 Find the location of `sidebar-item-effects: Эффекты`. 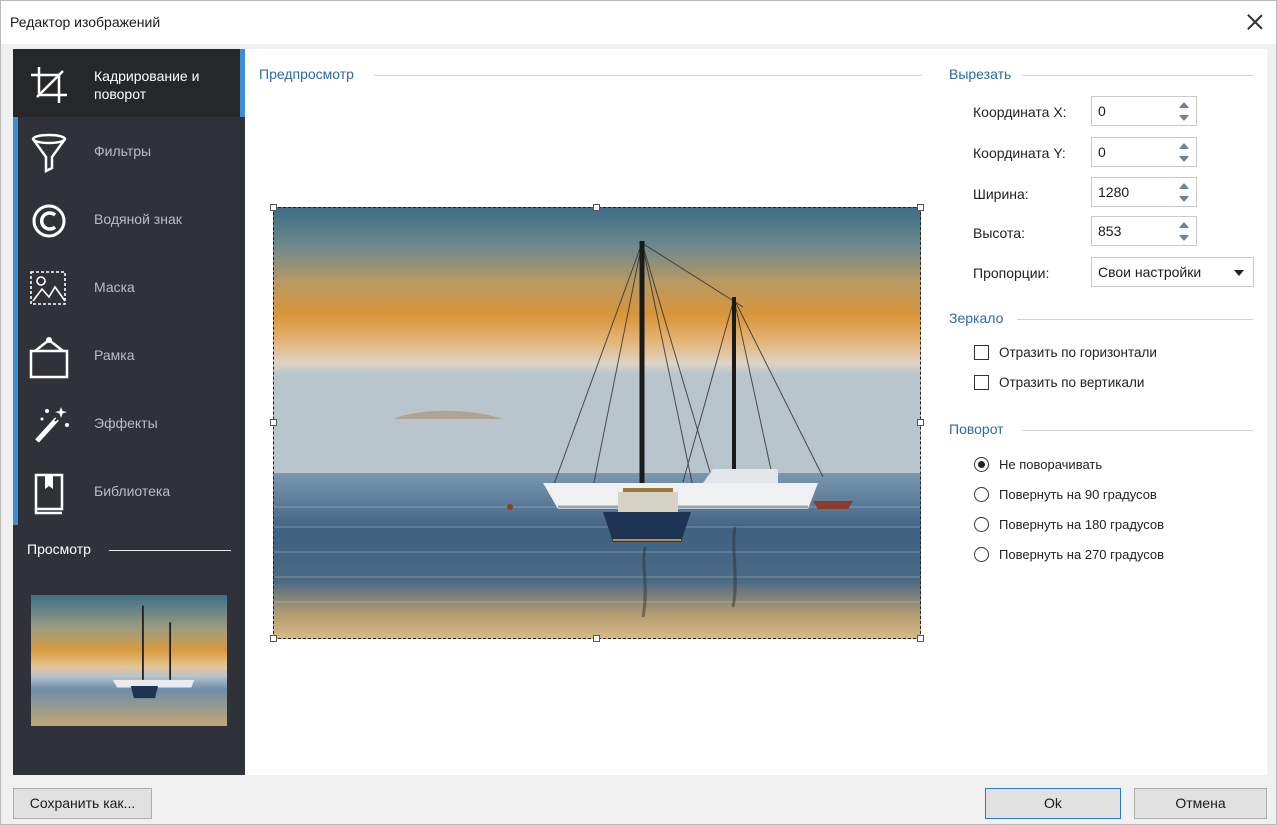

sidebar-item-effects: Эффекты is located at coordinates (129, 423).